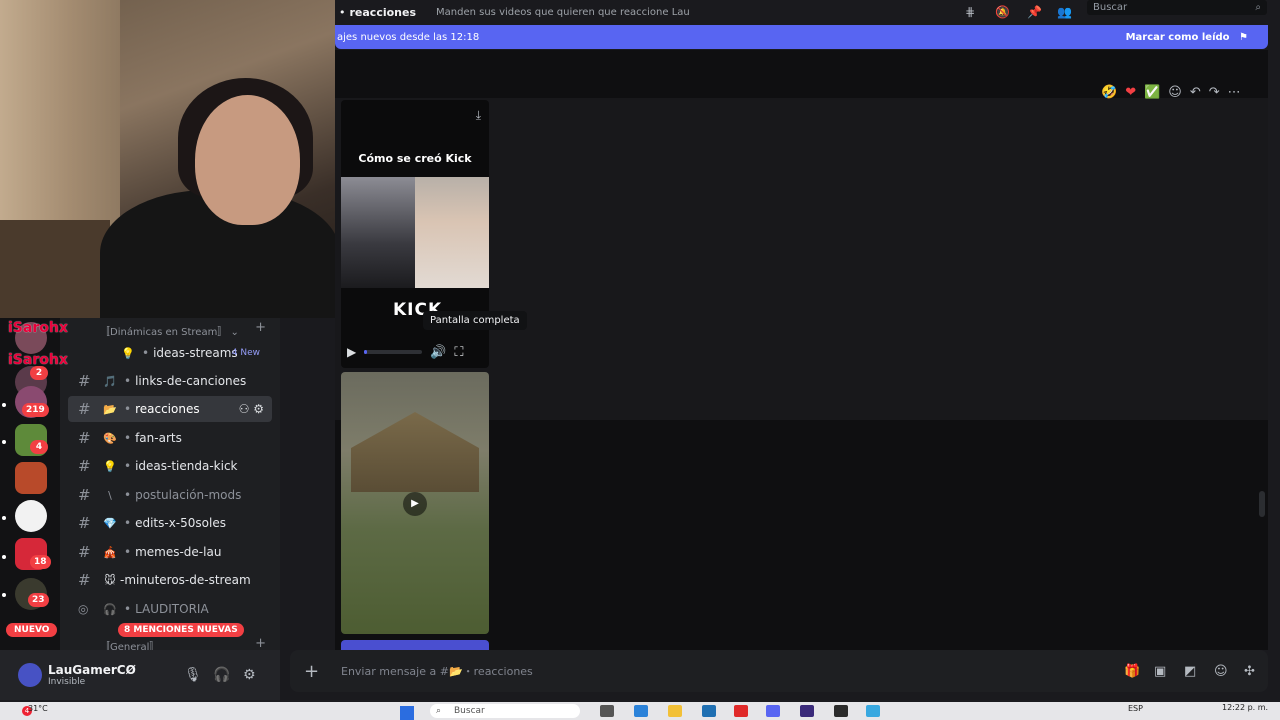  Describe the element at coordinates (191, 381) in the screenshot. I see `channel-label: links-de-canciones` at that location.